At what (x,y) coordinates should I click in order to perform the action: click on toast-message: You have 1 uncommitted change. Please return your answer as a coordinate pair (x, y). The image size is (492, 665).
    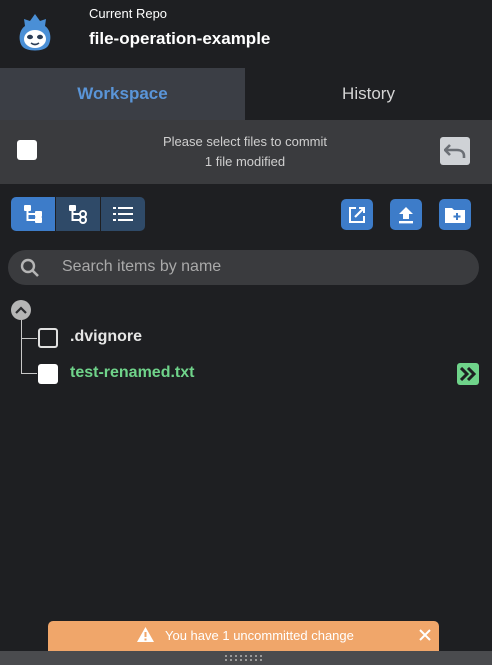
    Looking at the image, I should click on (259, 635).